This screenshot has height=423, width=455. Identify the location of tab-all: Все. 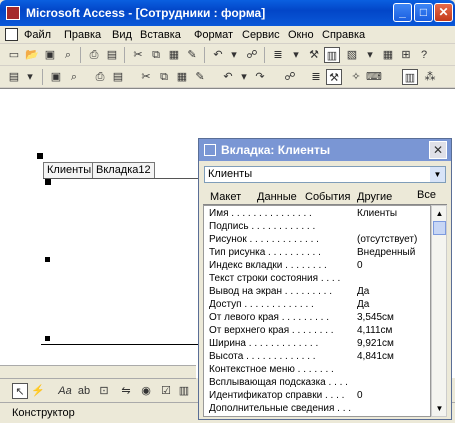
(426, 195).